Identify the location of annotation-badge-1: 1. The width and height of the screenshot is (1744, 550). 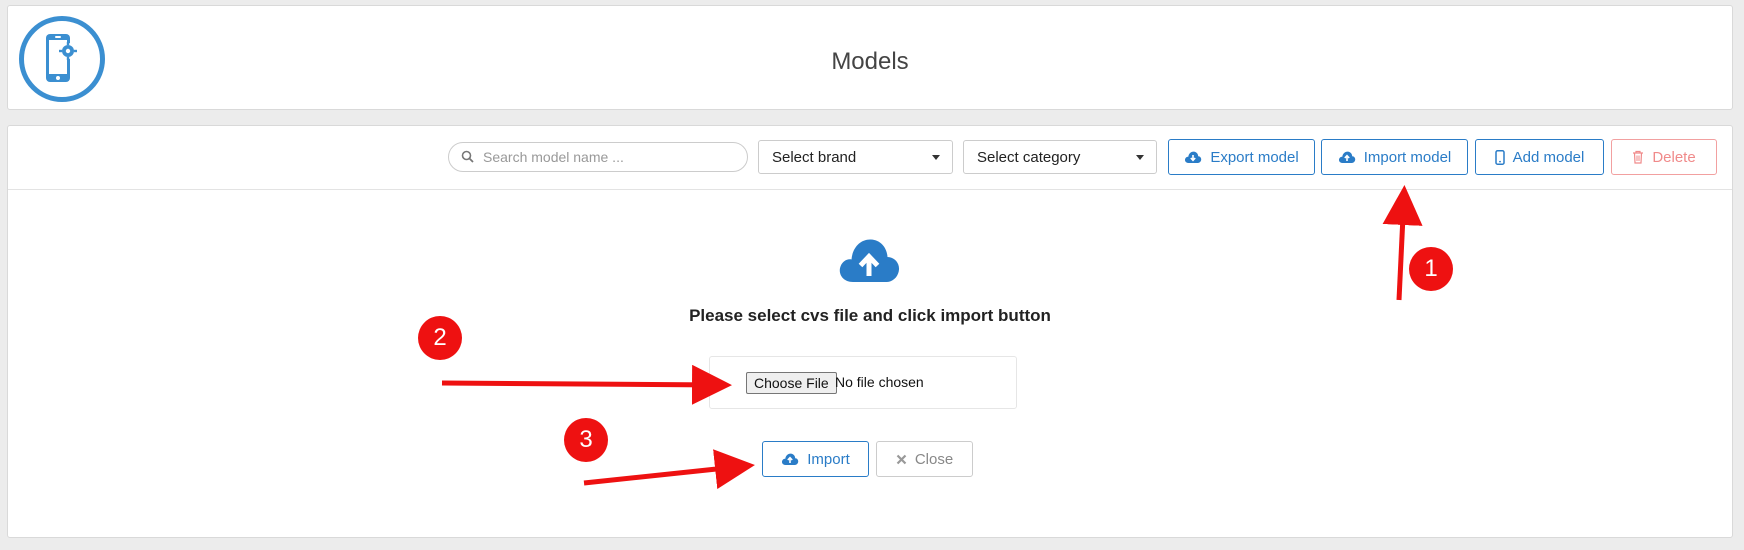
(1431, 269).